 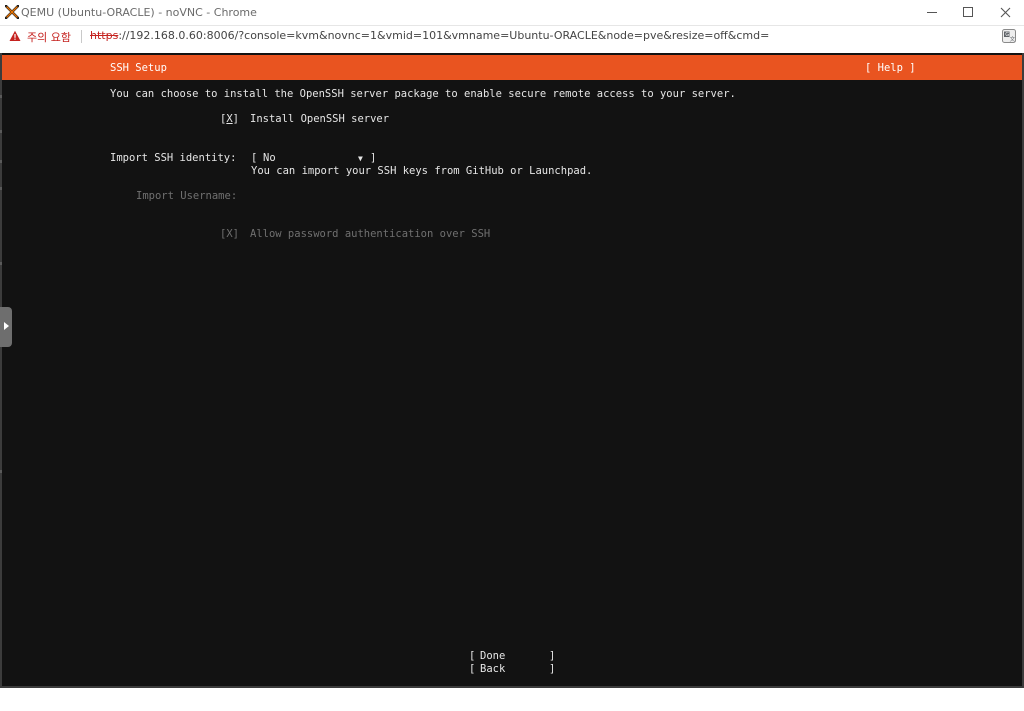 I want to click on import-identity-select: [ No ▼ ], so click(x=314, y=159).